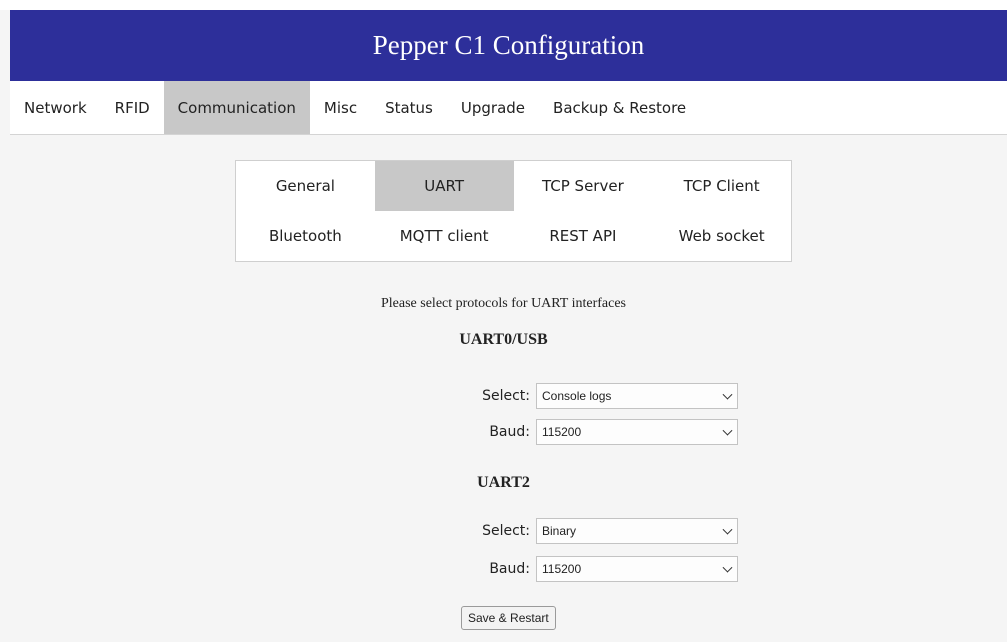 The image size is (1007, 642). Describe the element at coordinates (583, 236) in the screenshot. I see `subtab-rest-api: REST API` at that location.